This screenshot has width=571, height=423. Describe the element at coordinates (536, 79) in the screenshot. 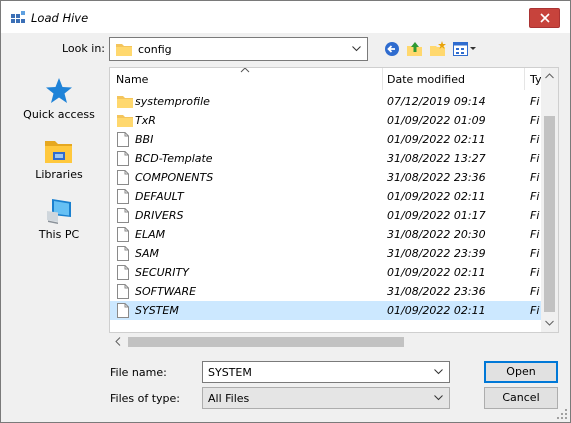

I see `column-header-type: Ty` at that location.